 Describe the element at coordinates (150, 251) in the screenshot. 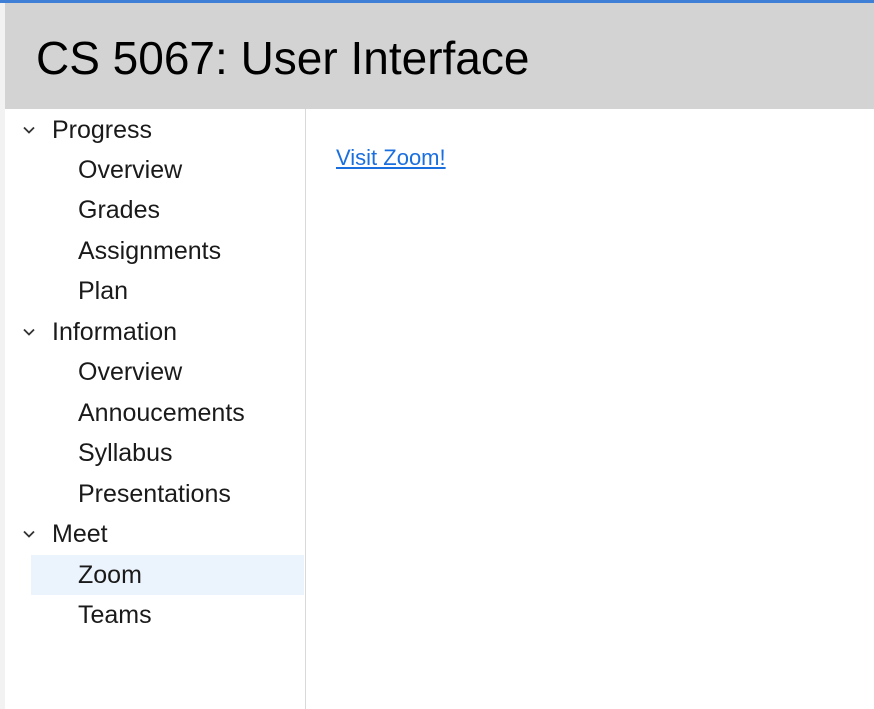

I see `tree-item-label: Assignments` at that location.